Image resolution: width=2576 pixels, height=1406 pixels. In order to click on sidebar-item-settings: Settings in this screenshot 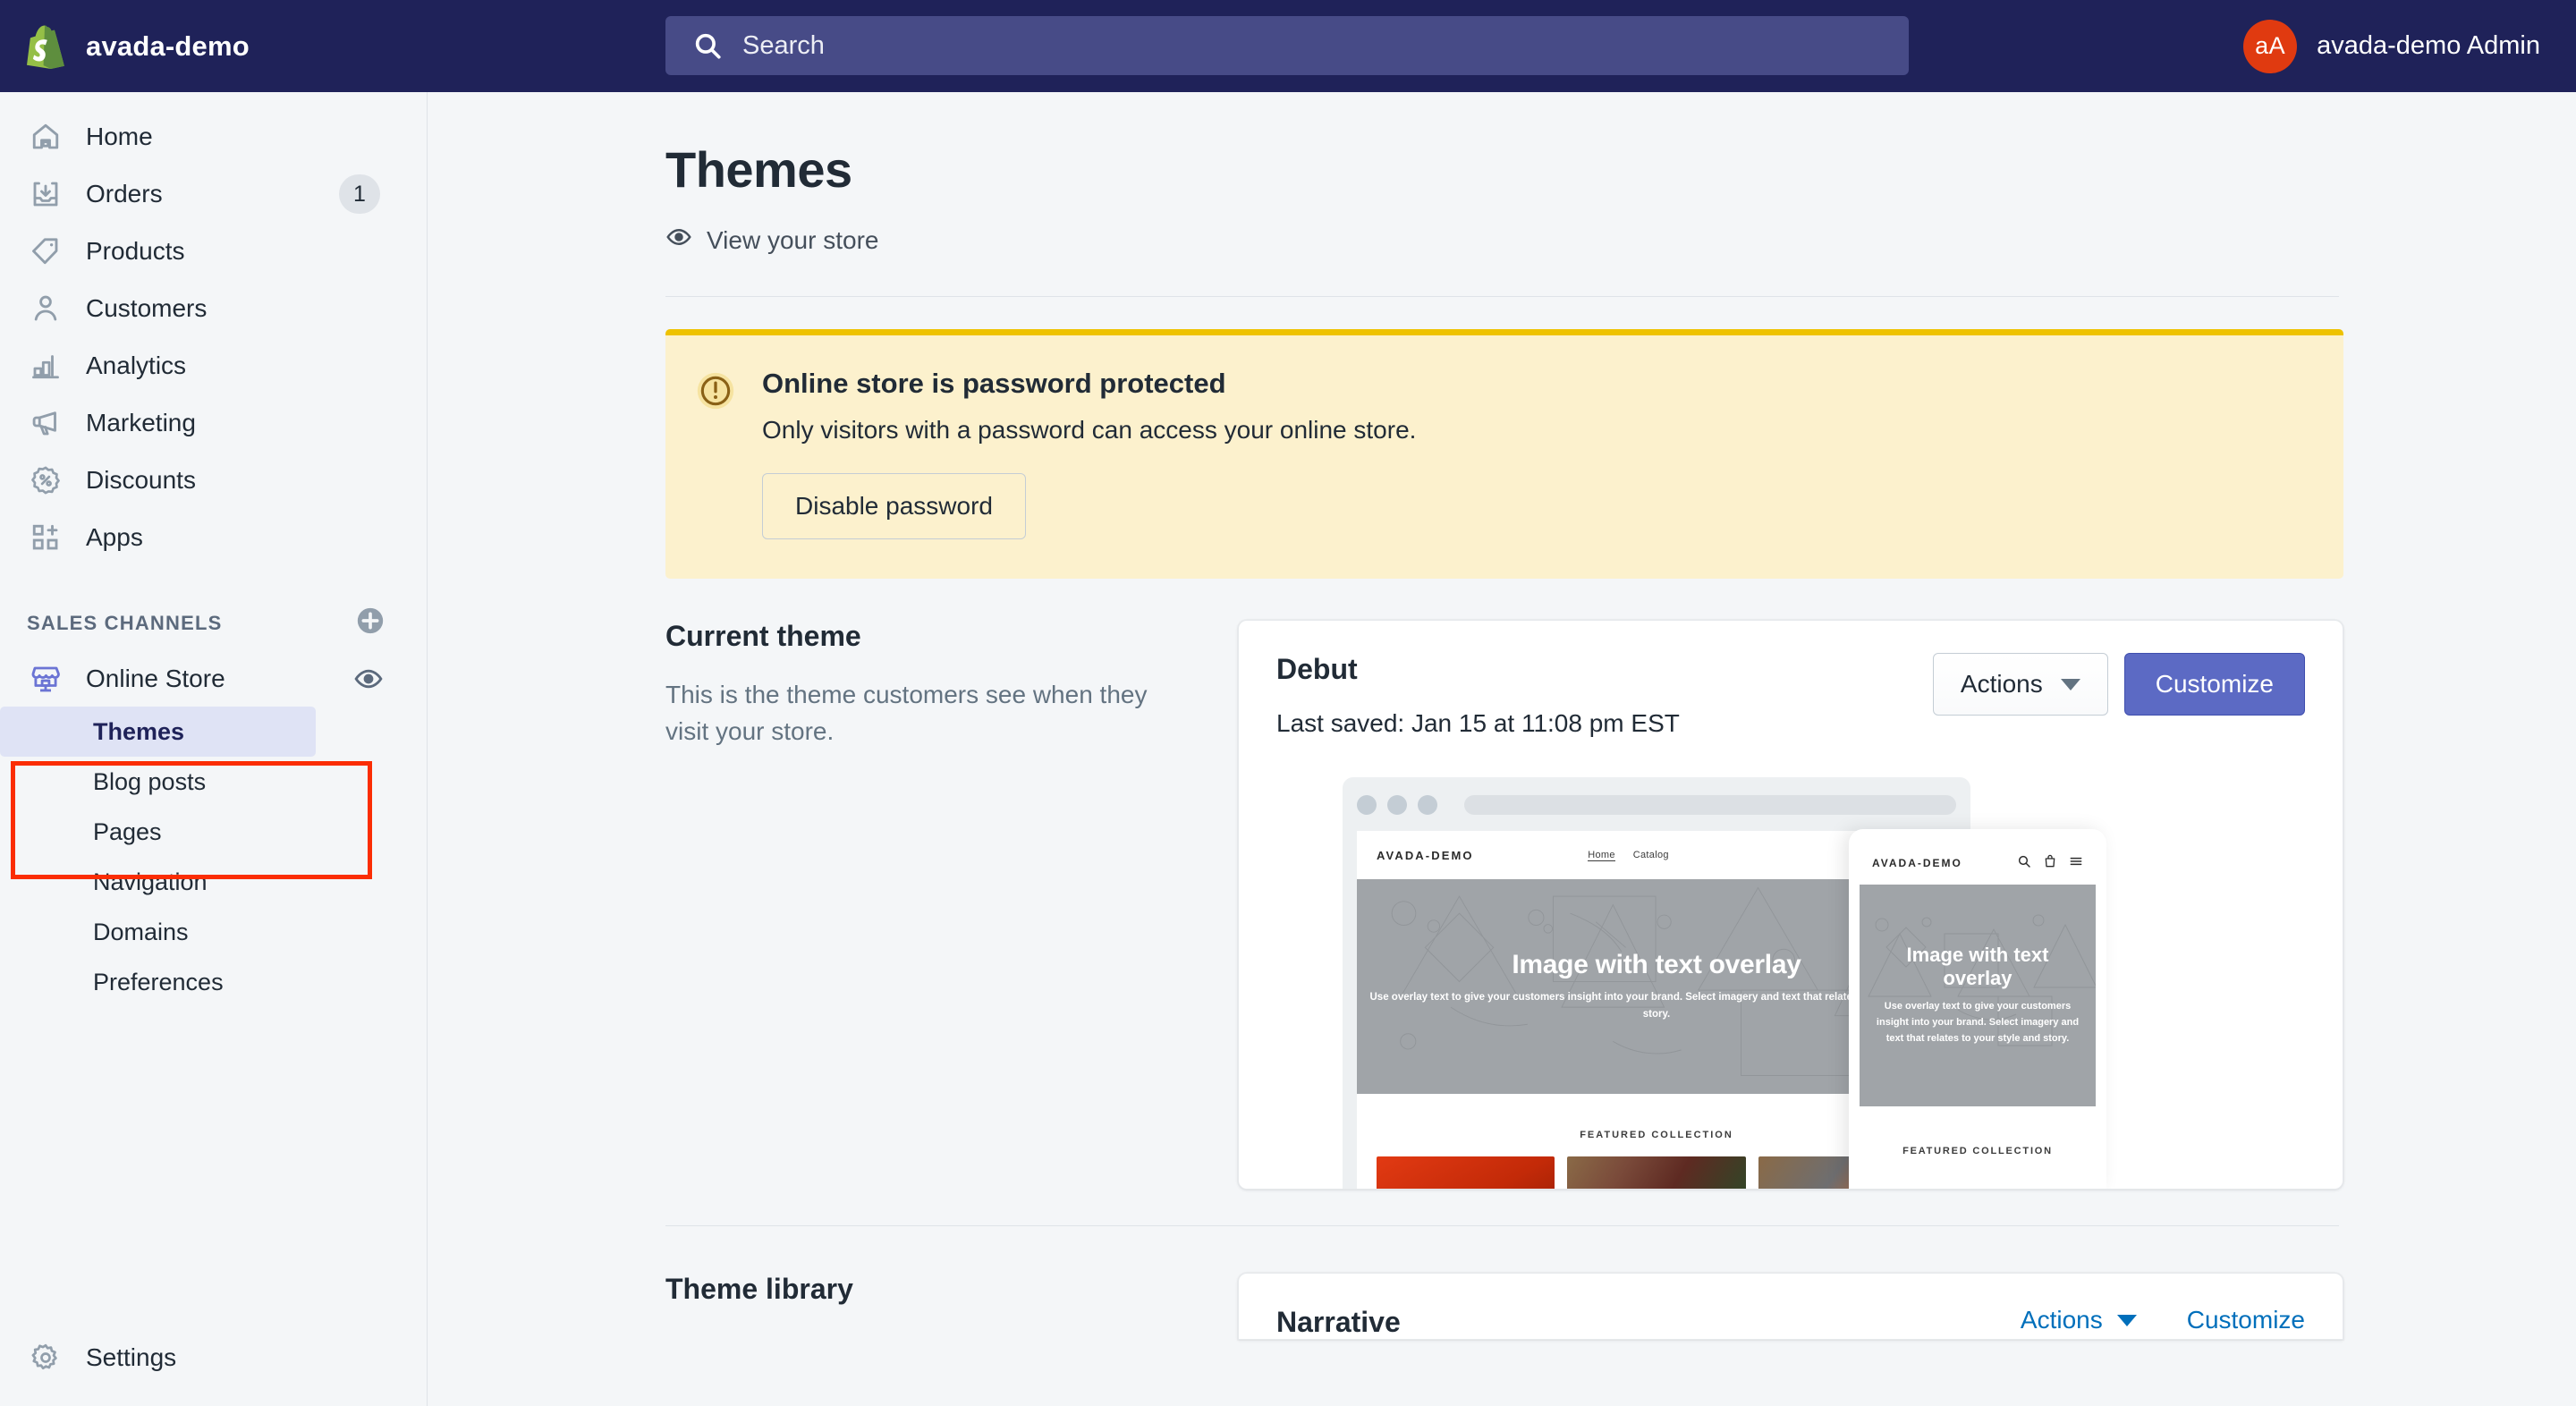, I will do `click(88, 1358)`.